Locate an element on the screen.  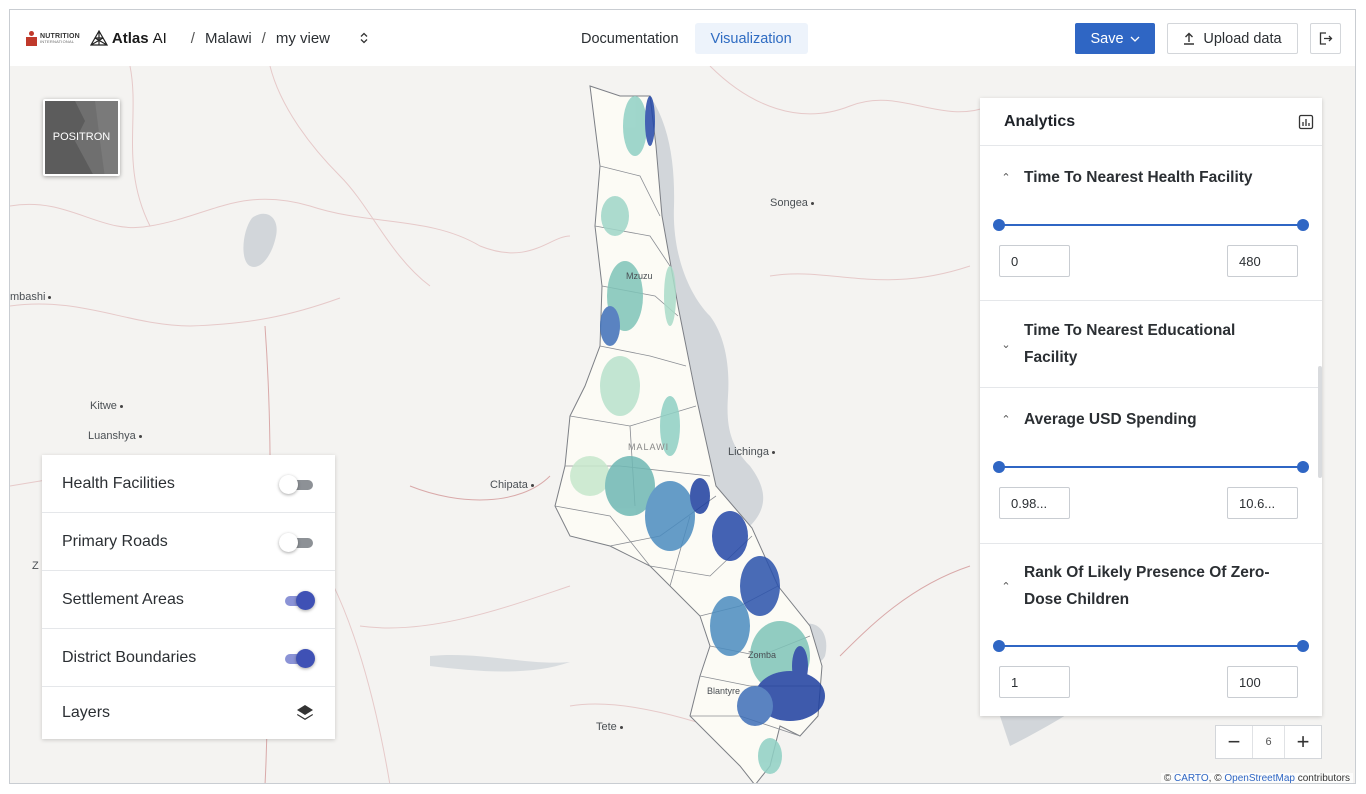
zoom-level: 6 is located at coordinates (1268, 742).